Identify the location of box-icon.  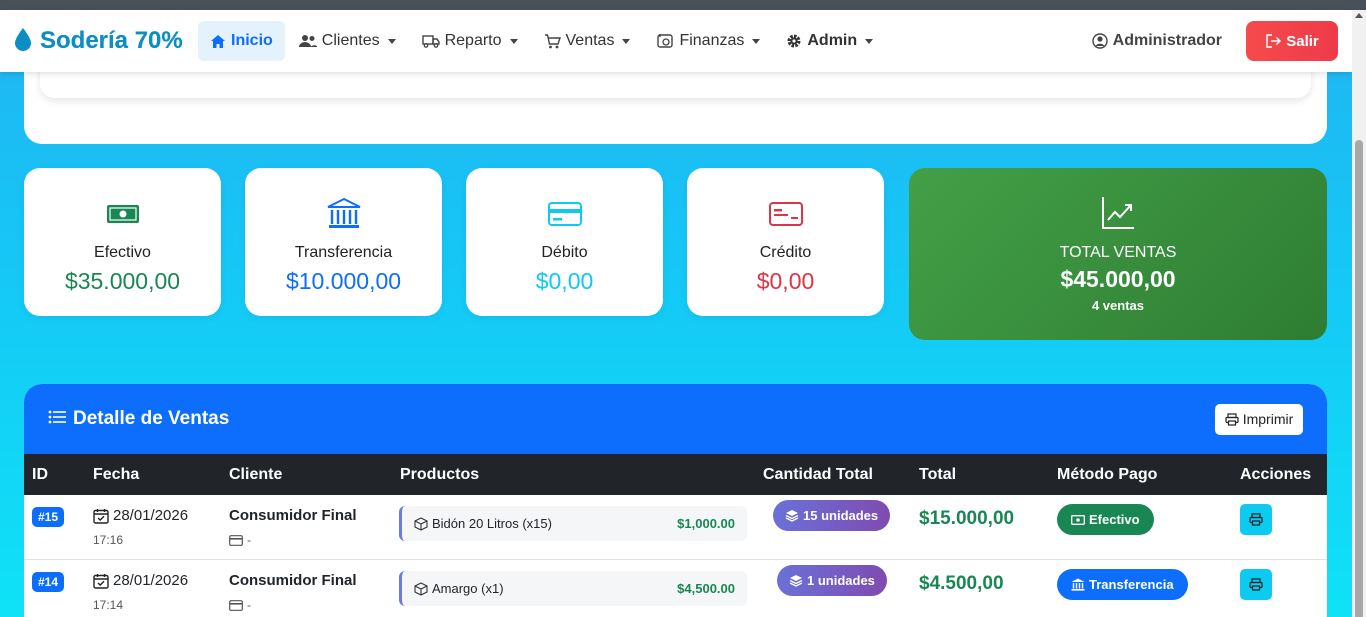
(421, 523).